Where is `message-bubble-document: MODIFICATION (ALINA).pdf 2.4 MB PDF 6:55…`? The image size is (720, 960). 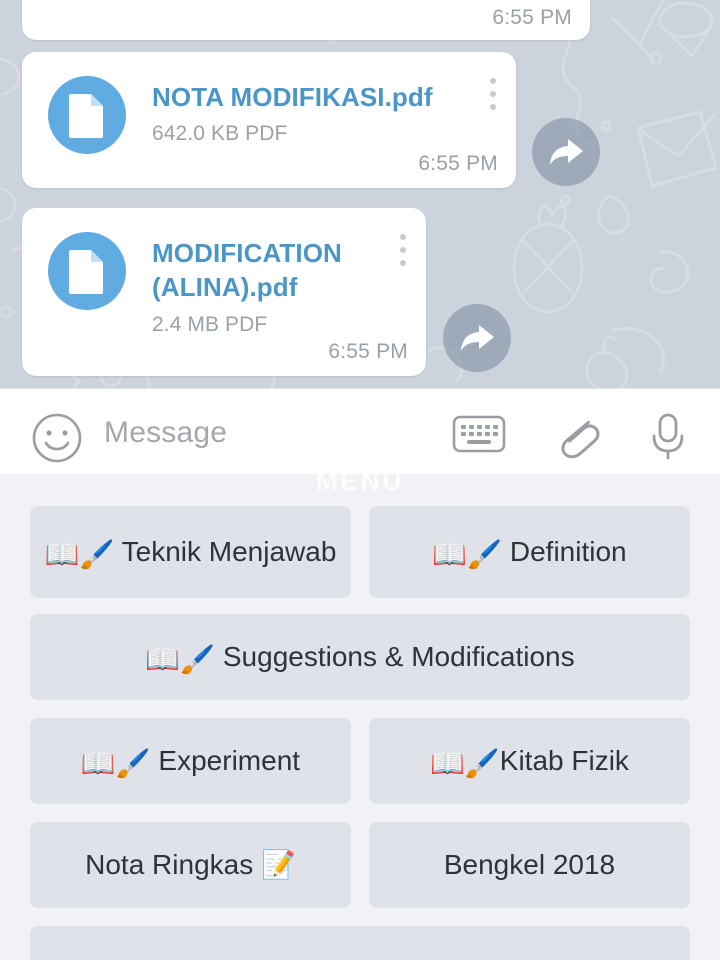 message-bubble-document: MODIFICATION (ALINA).pdf 2.4 MB PDF 6:55… is located at coordinates (224, 292).